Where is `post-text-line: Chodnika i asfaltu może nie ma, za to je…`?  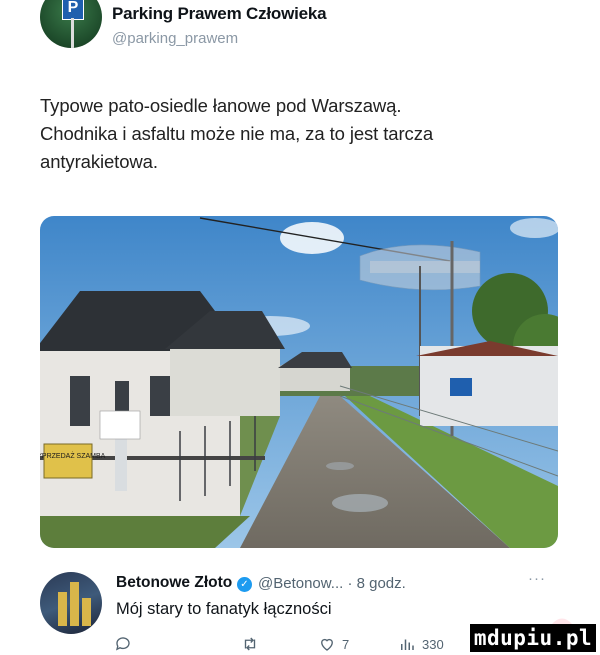
post-text-line: Chodnika i asfaltu może nie ma, za to je… is located at coordinates (237, 133).